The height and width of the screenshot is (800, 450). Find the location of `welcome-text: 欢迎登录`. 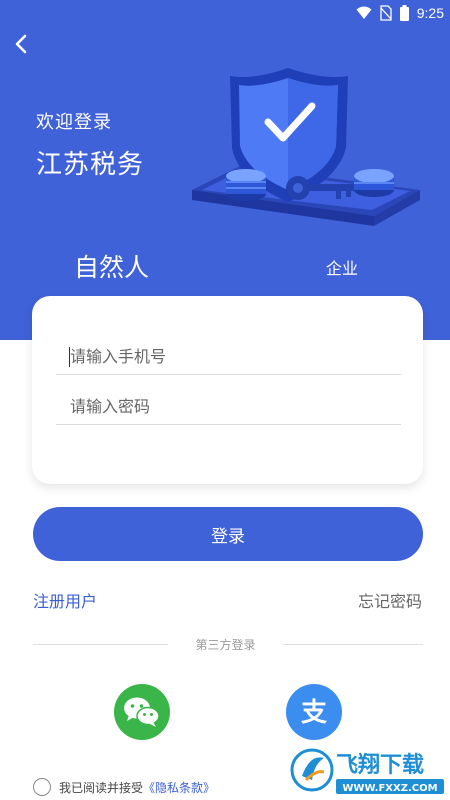

welcome-text: 欢迎登录 is located at coordinates (74, 122).